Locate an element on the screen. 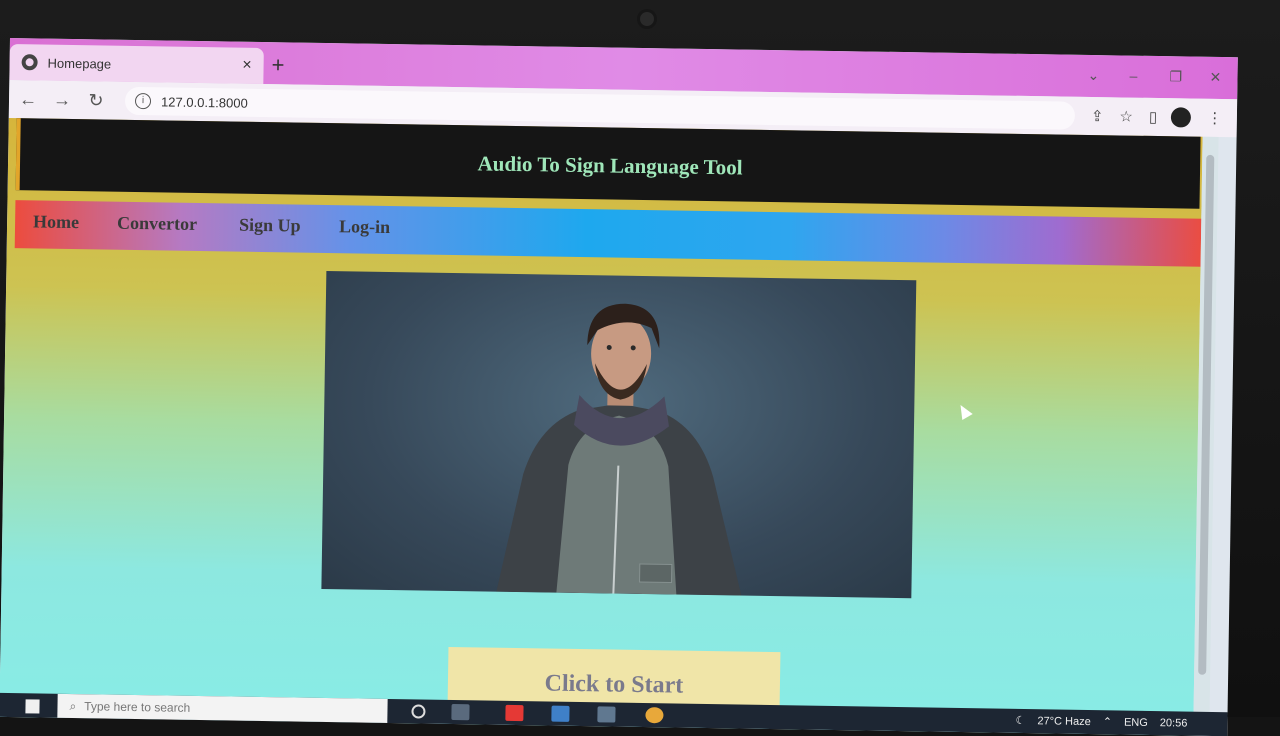  file-explorer-icon is located at coordinates (560, 713).